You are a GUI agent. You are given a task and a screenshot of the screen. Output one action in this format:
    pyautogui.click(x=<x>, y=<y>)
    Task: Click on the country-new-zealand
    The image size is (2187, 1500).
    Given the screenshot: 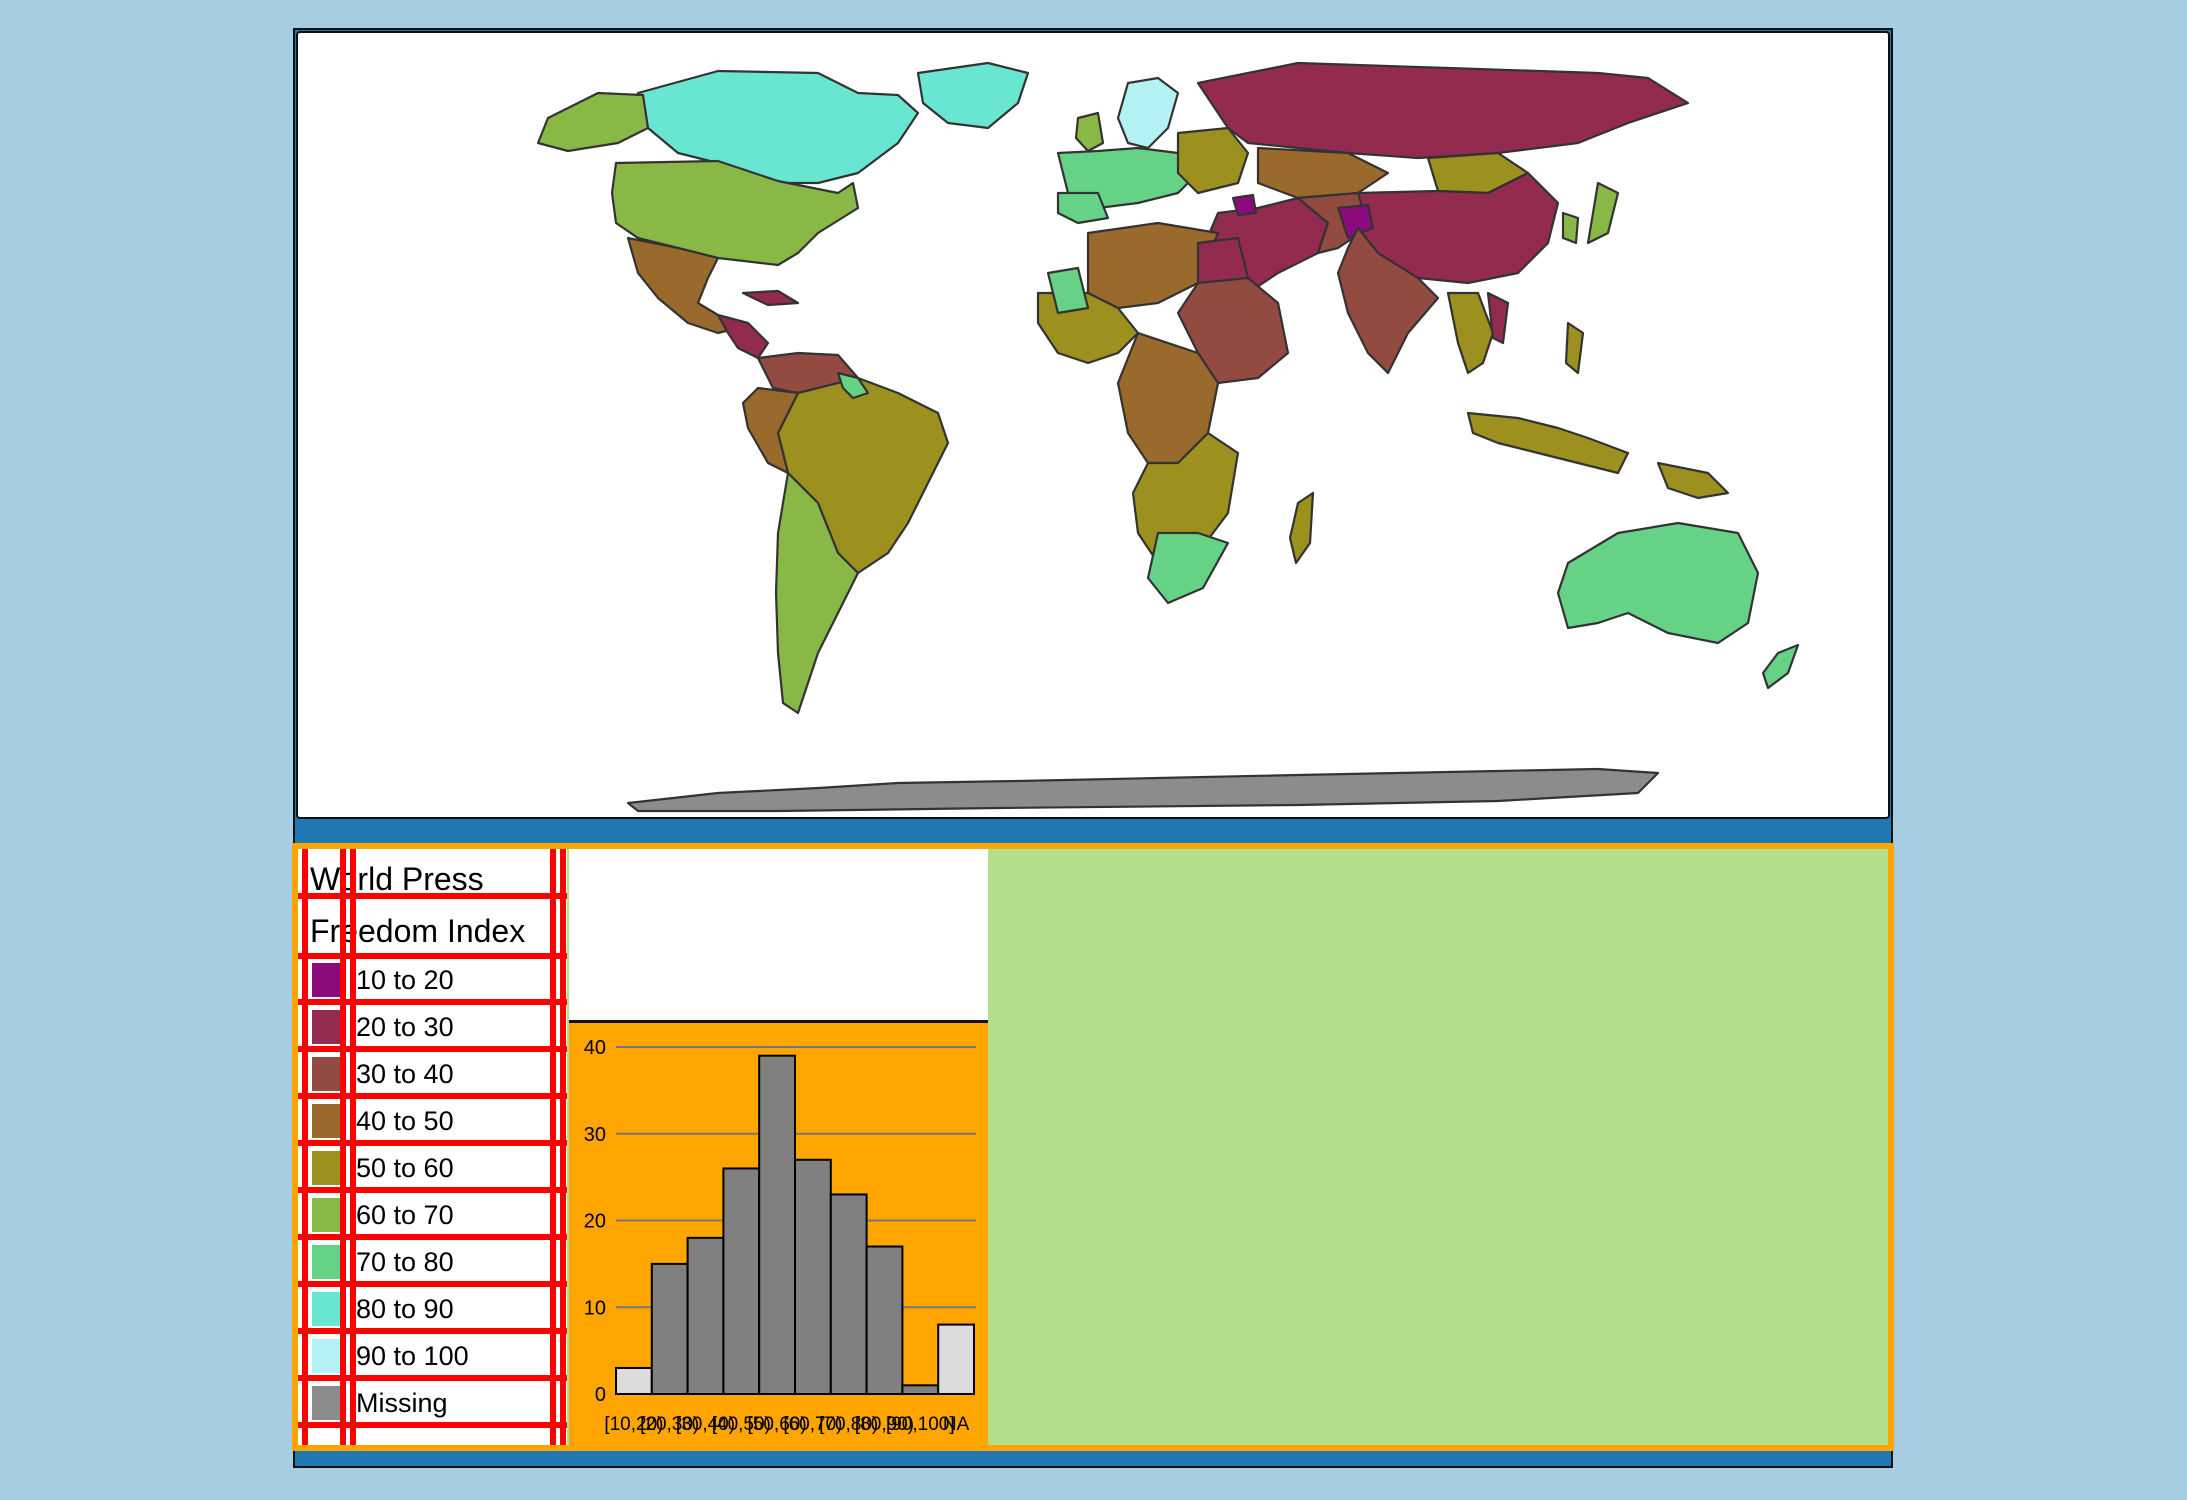 What is the action you would take?
    pyautogui.click(x=1780, y=666)
    